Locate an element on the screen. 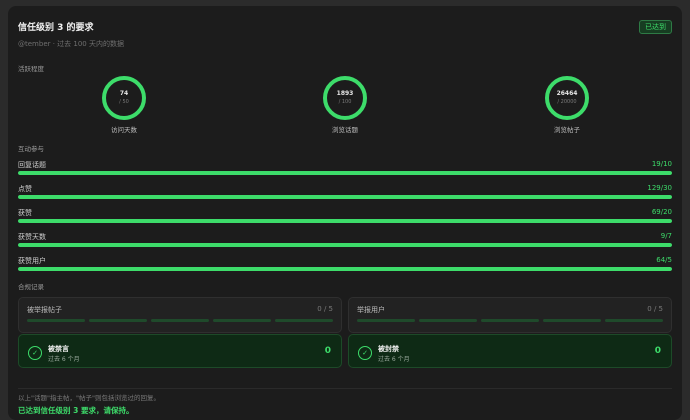 The image size is (690, 420). status-badge: 已达到 is located at coordinates (655, 27).